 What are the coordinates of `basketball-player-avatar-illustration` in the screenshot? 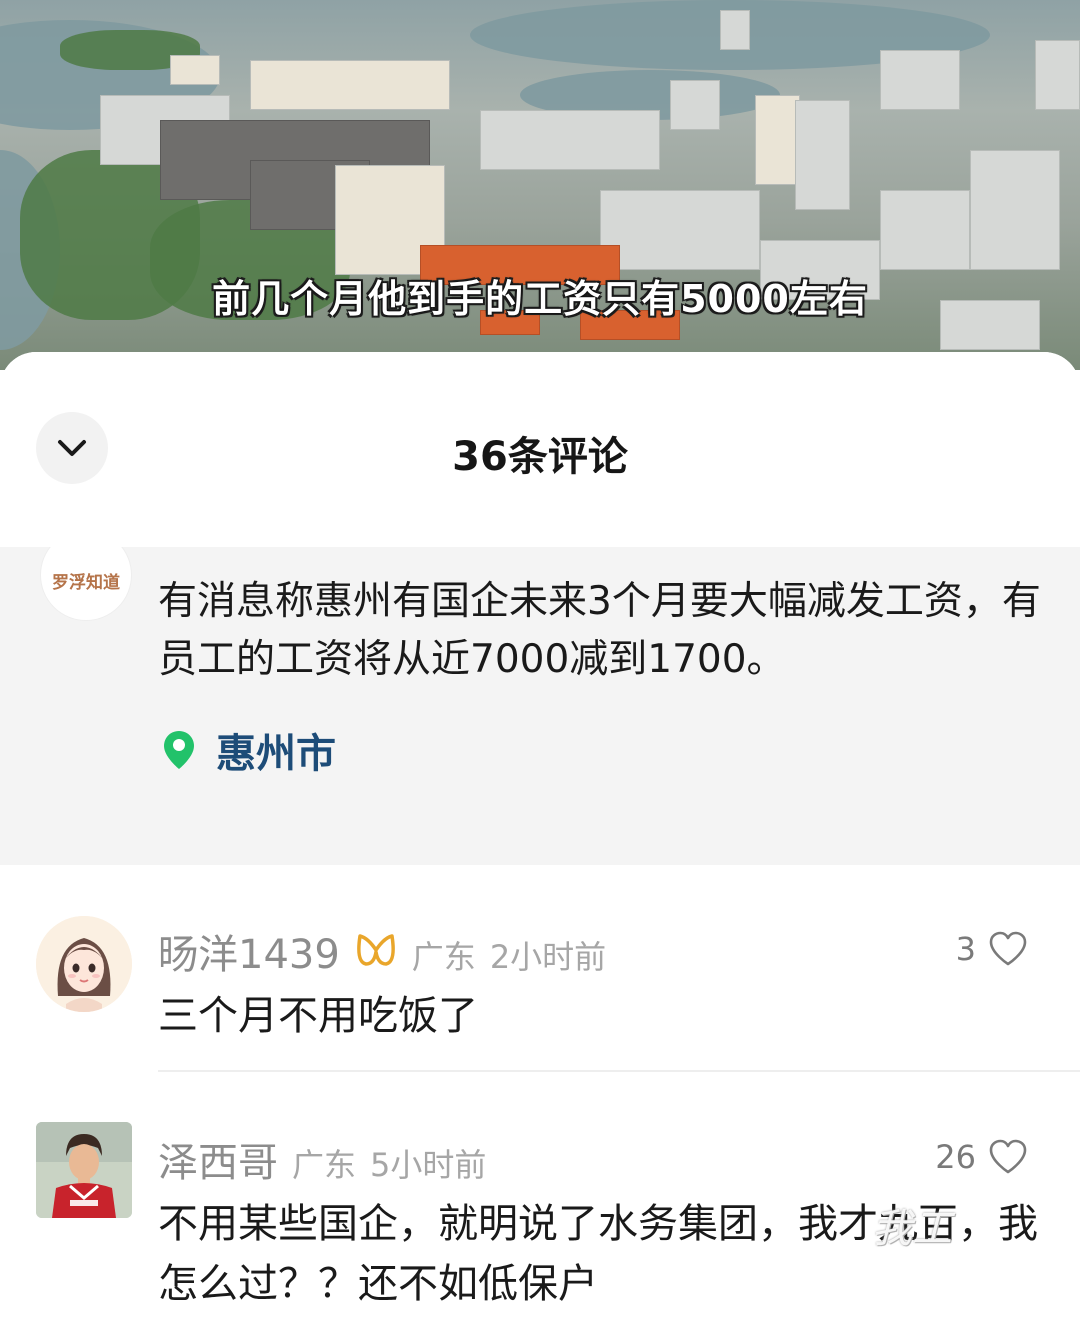 It's located at (84, 1170).